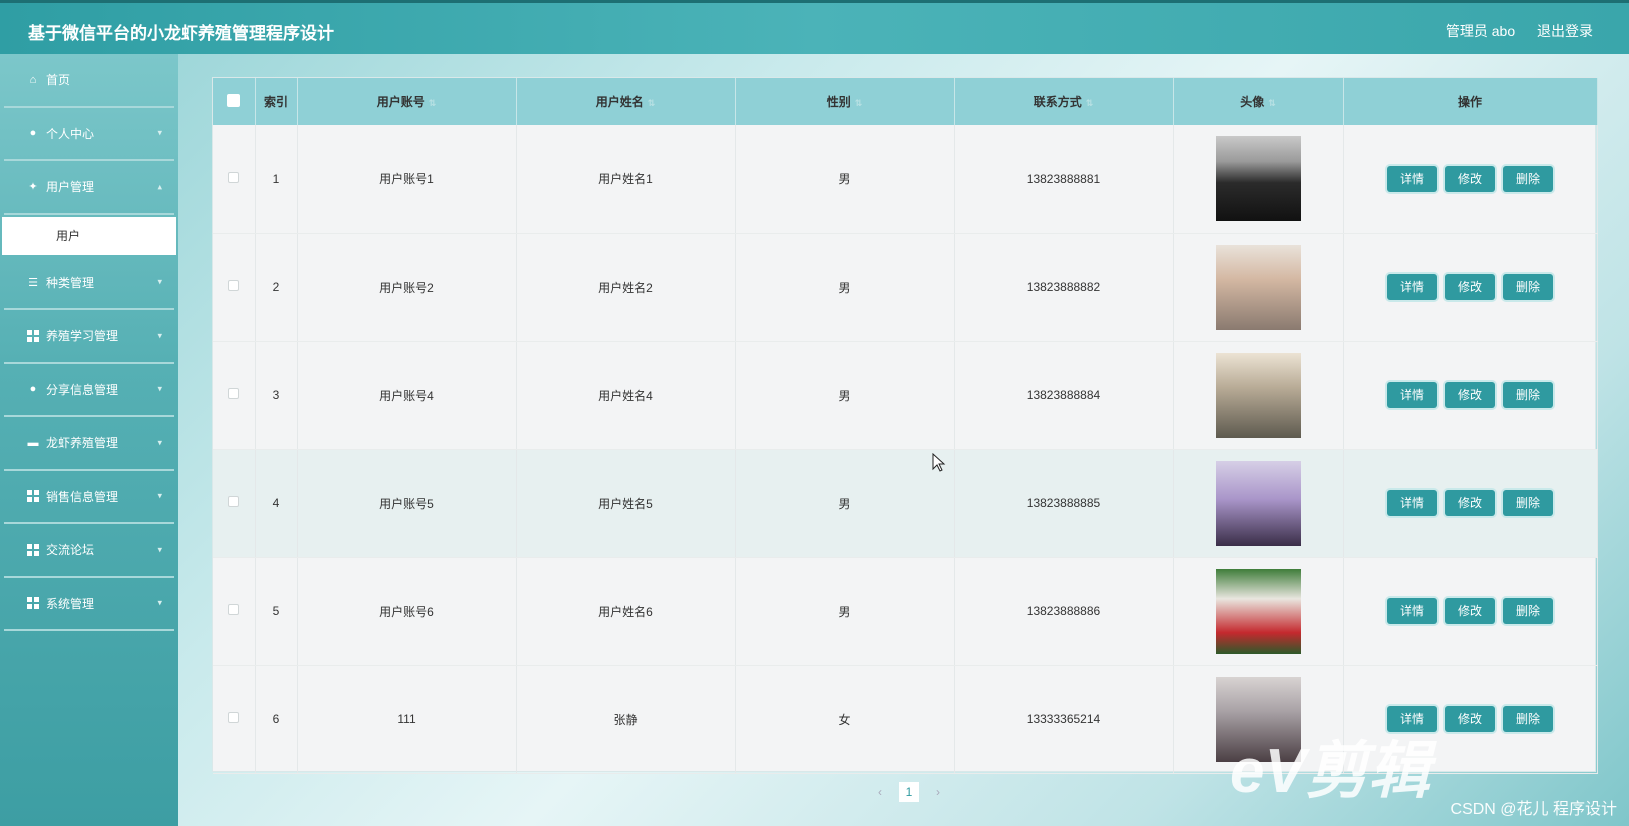 The width and height of the screenshot is (1629, 826). I want to click on submenu-item-user: 用户, so click(89, 235).